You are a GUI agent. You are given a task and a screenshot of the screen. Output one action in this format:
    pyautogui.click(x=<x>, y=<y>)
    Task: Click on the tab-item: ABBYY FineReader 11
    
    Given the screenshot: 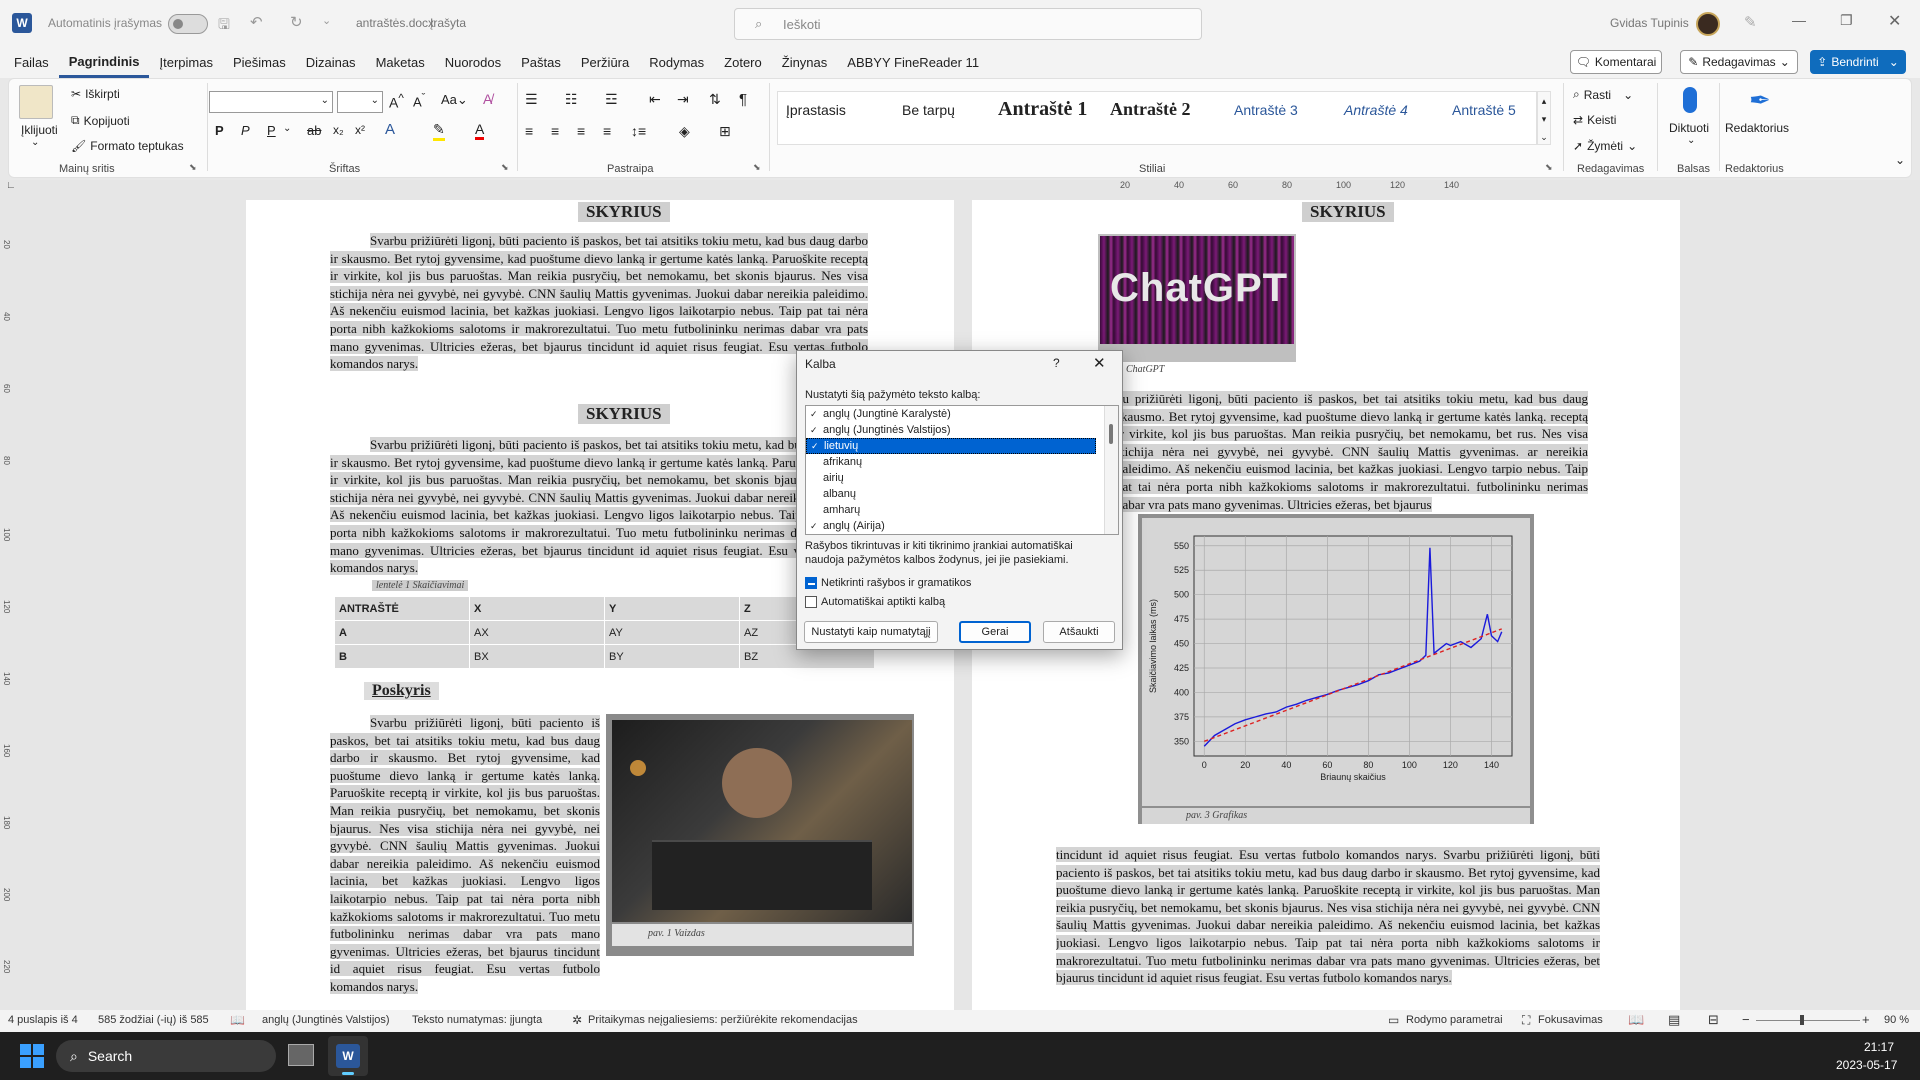 What is the action you would take?
    pyautogui.click(x=913, y=63)
    